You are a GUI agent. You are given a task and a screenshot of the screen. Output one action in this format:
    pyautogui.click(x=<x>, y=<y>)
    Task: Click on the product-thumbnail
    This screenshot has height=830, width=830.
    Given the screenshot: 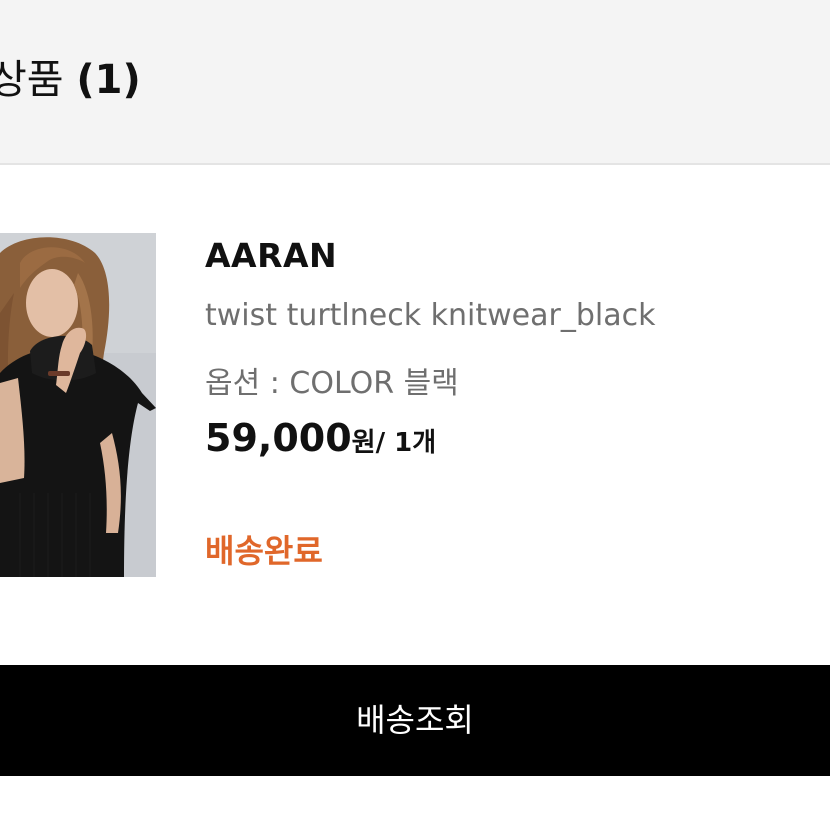 What is the action you would take?
    pyautogui.click(x=78, y=405)
    